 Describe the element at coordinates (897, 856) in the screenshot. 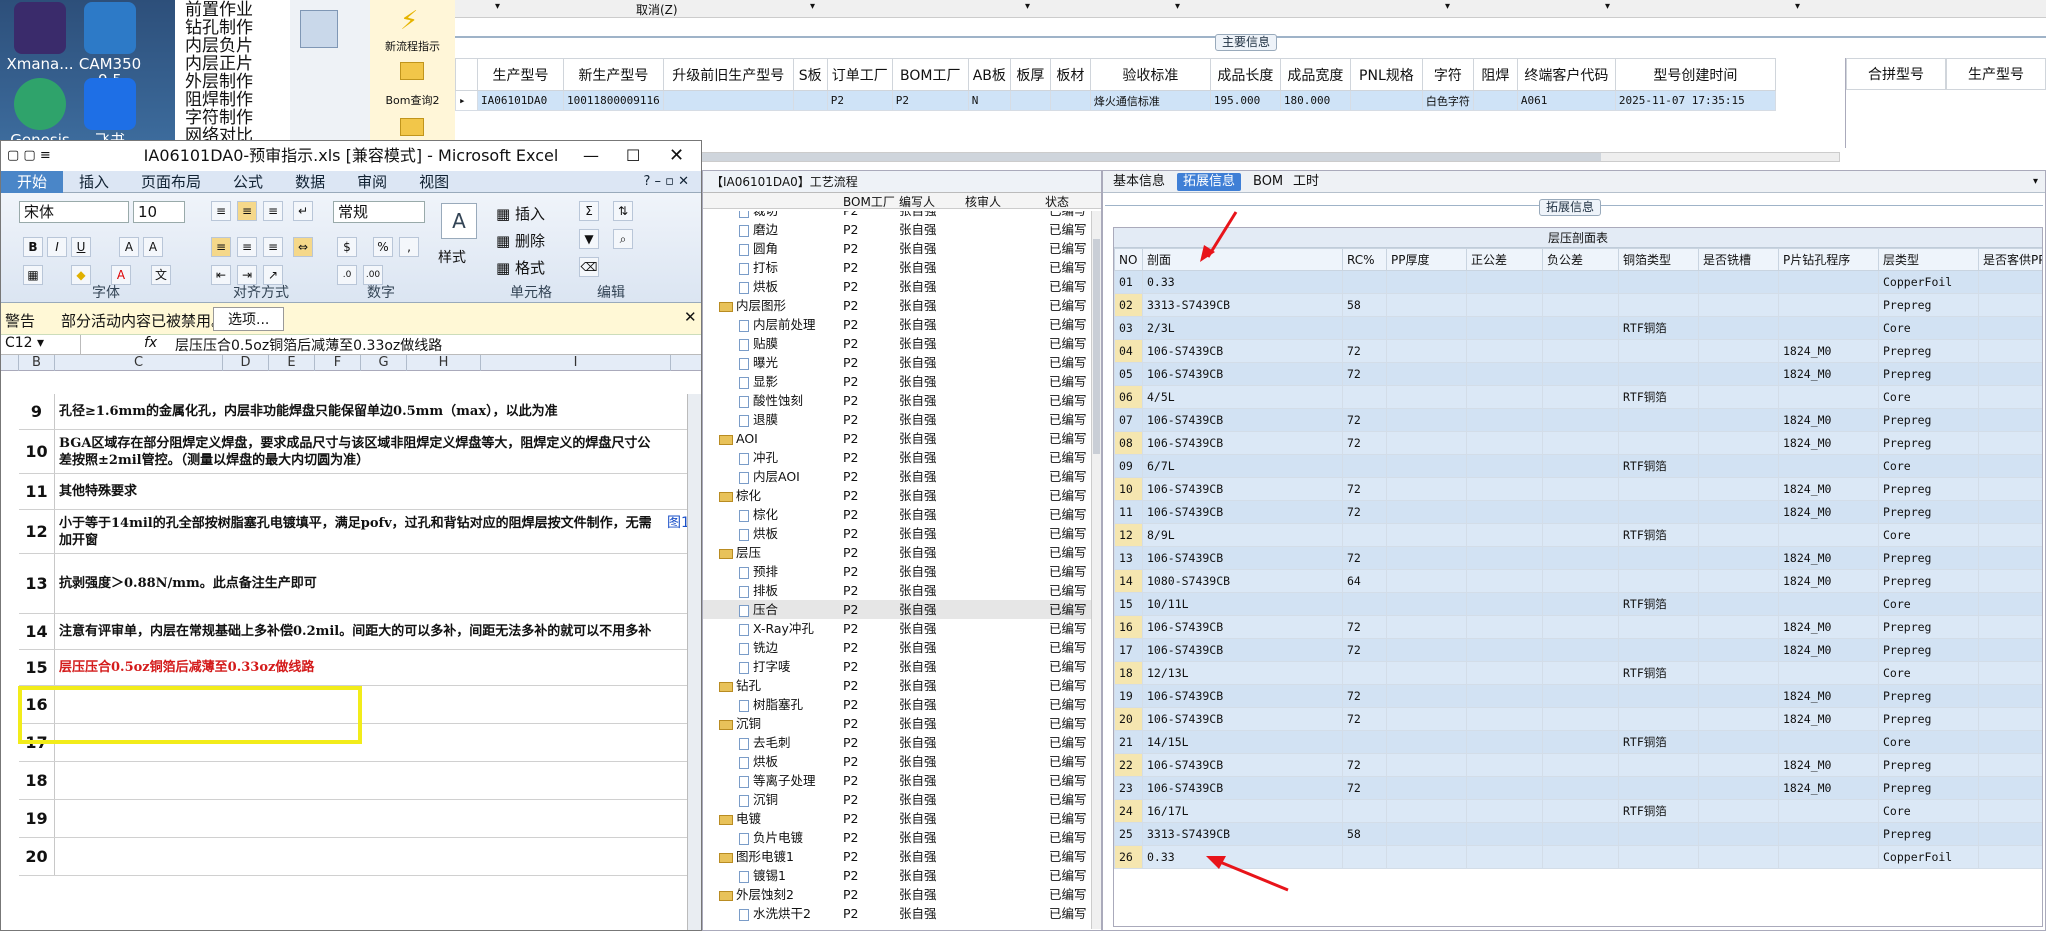

I see `flow-step-row: 图形电镀1 P2 张自强 已编写` at that location.